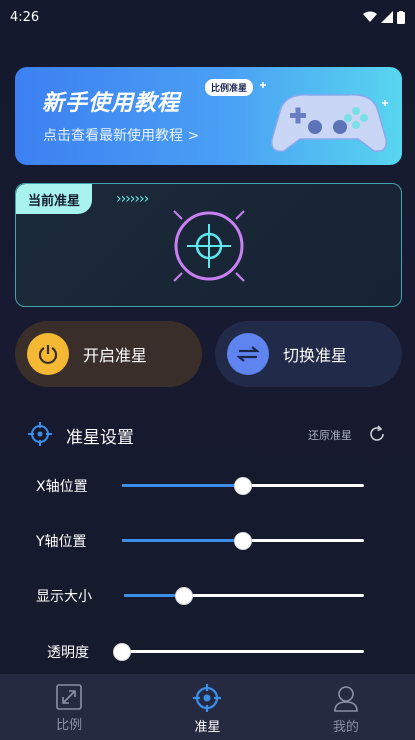 The width and height of the screenshot is (415, 740). I want to click on switch-icon, so click(248, 354).